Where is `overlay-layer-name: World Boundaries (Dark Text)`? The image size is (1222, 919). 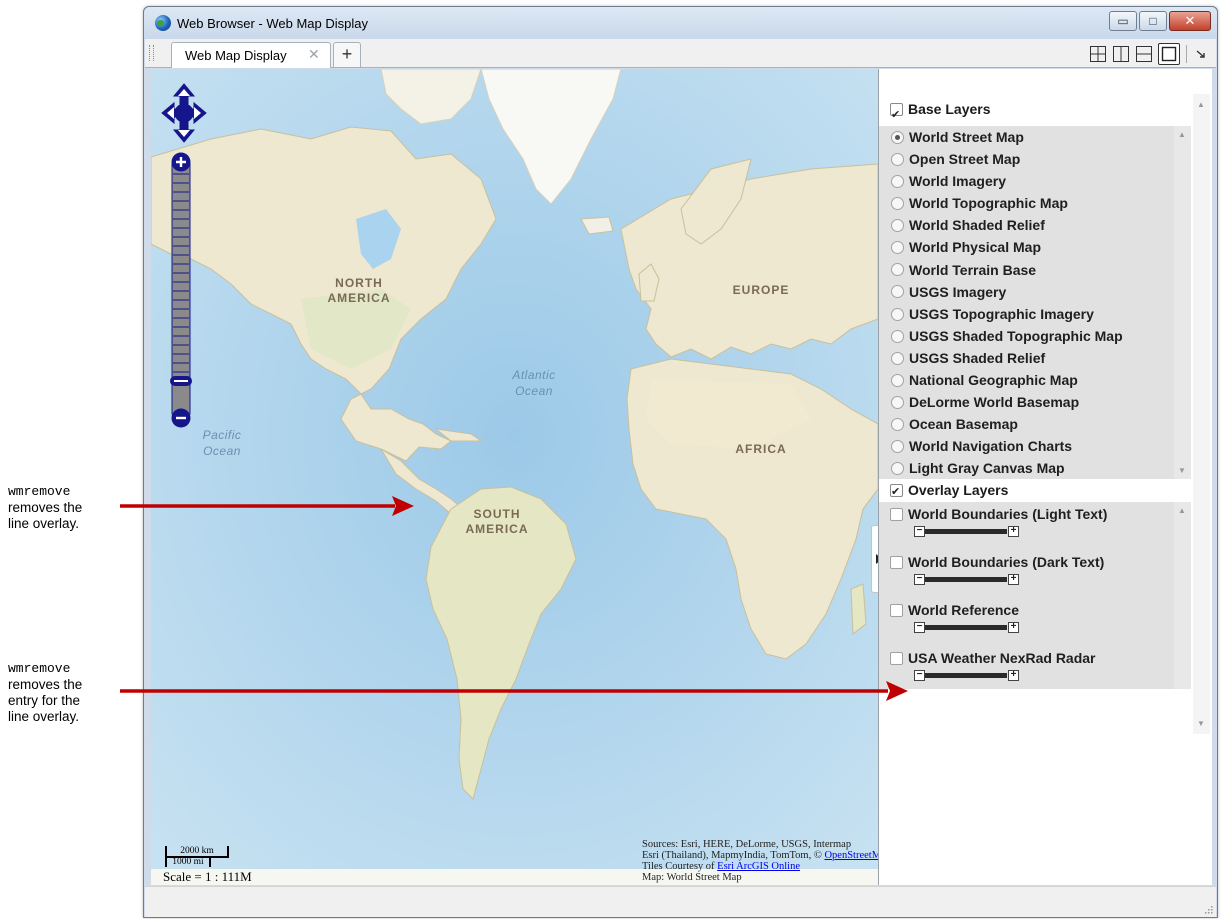
overlay-layer-name: World Boundaries (Dark Text) is located at coordinates (991, 562).